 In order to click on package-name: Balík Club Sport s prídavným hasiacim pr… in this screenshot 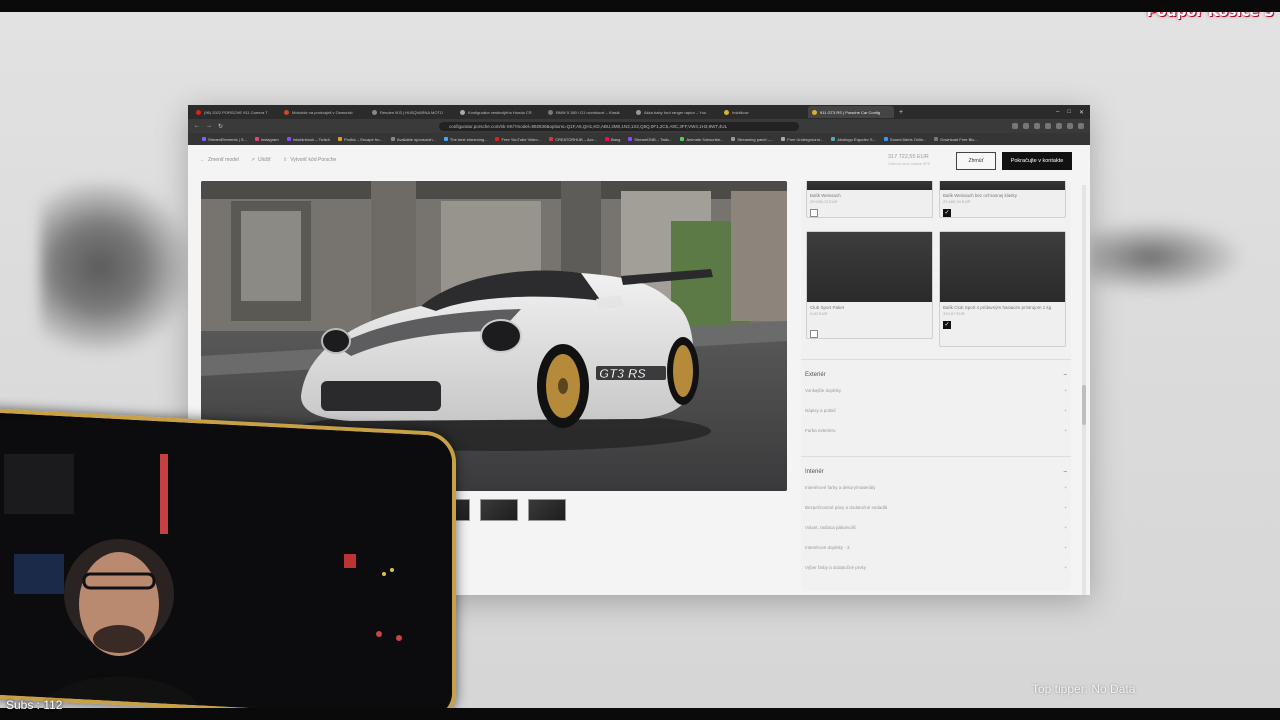, I will do `click(997, 307)`.